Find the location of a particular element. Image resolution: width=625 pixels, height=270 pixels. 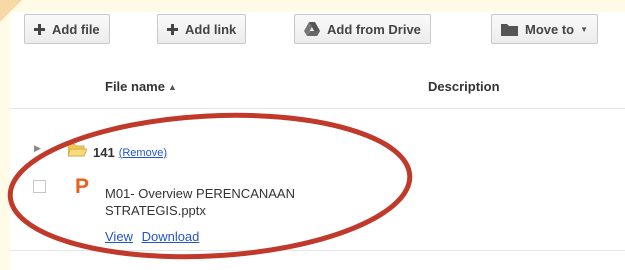

move-to-dropdown: Move to ▼ is located at coordinates (545, 29).